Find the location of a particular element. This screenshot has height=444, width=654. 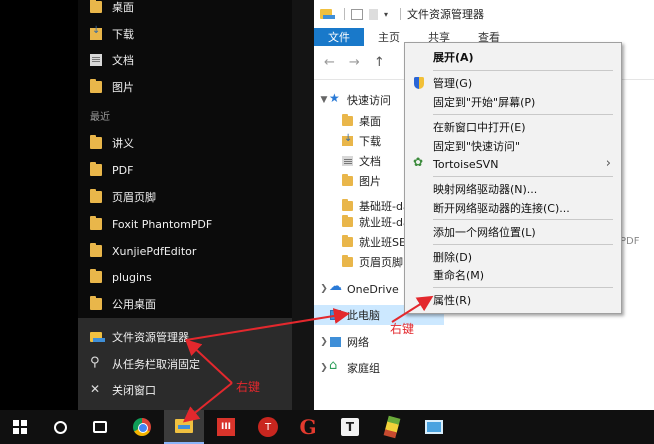

jumplist-item-pictures: 图片 is located at coordinates (185, 87).